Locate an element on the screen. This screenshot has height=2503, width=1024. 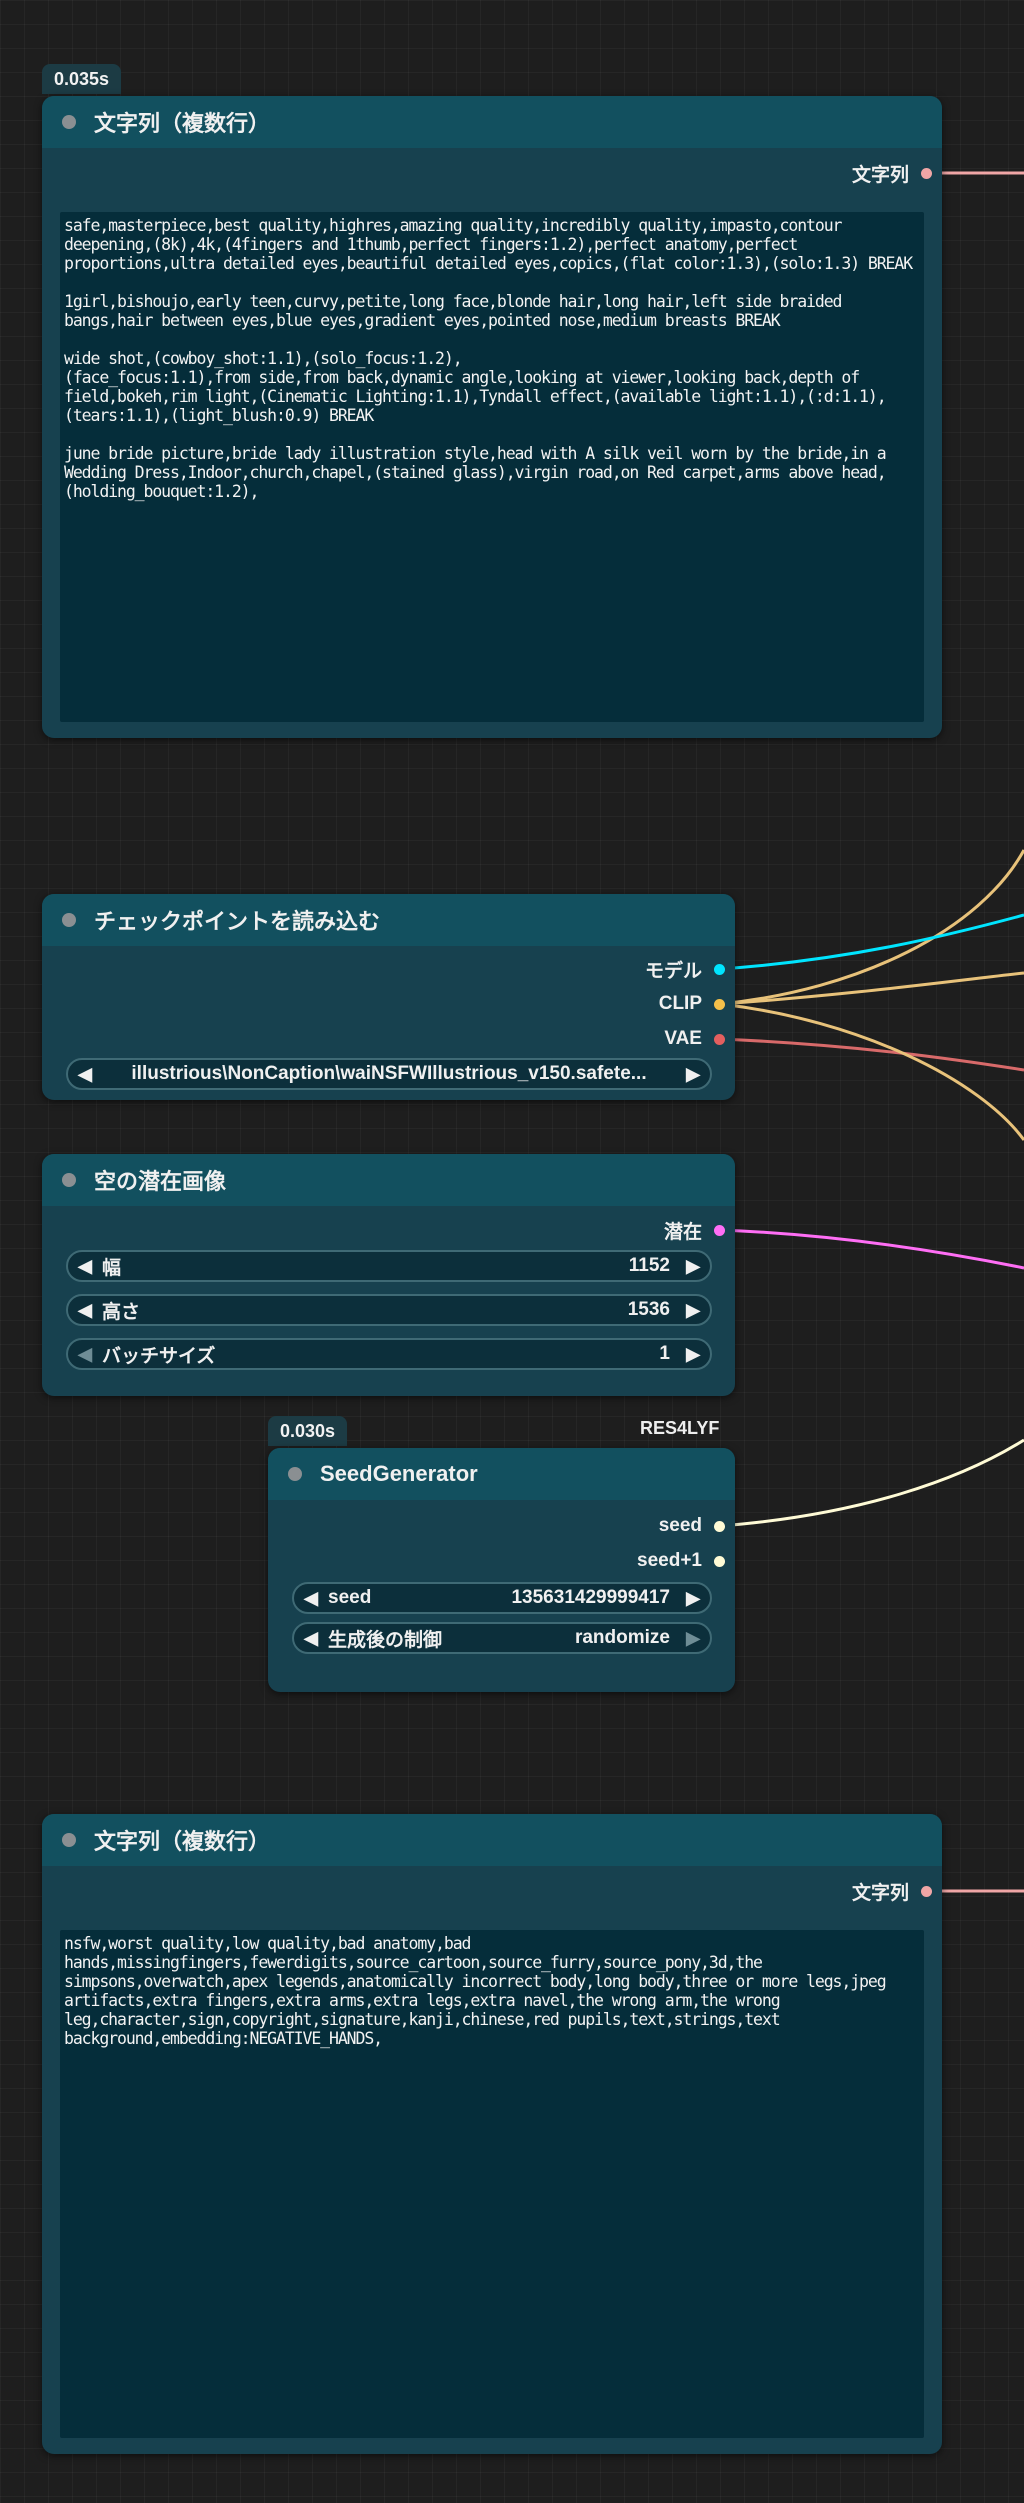
output-slot-seed: seed is located at coordinates (697, 1526).